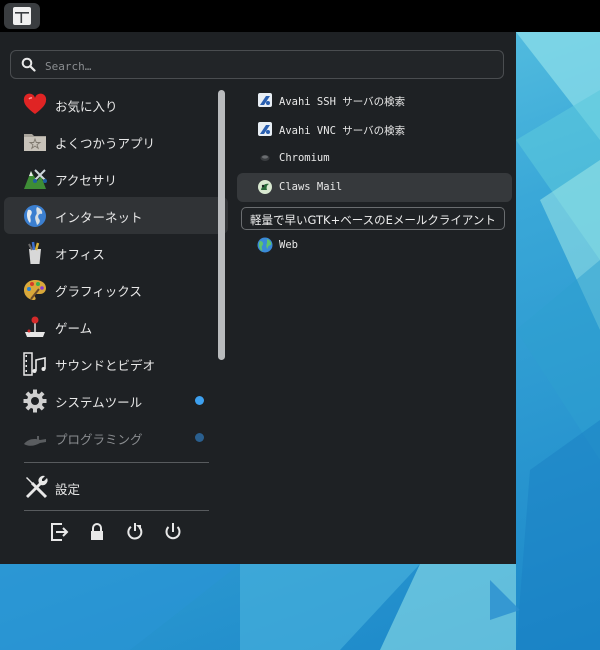  I want to click on category-favorites: お気に入り, so click(116, 104).